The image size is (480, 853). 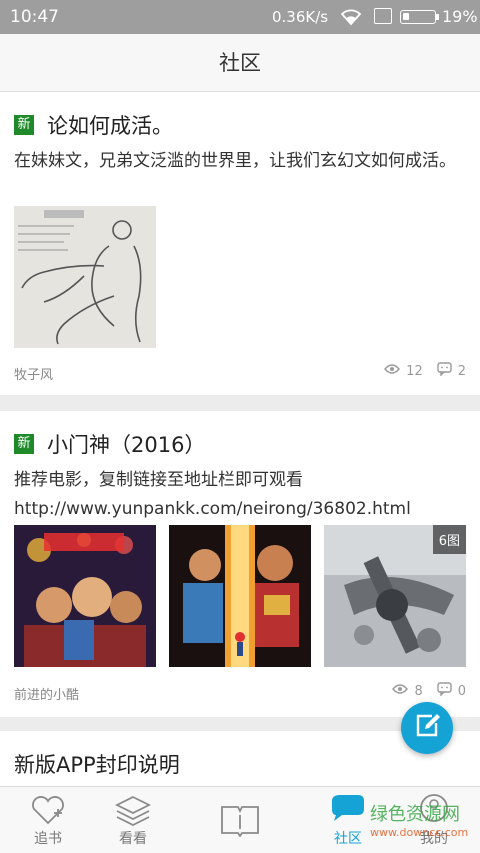 What do you see at coordinates (133, 839) in the screenshot?
I see `tab-label: 看看` at bounding box center [133, 839].